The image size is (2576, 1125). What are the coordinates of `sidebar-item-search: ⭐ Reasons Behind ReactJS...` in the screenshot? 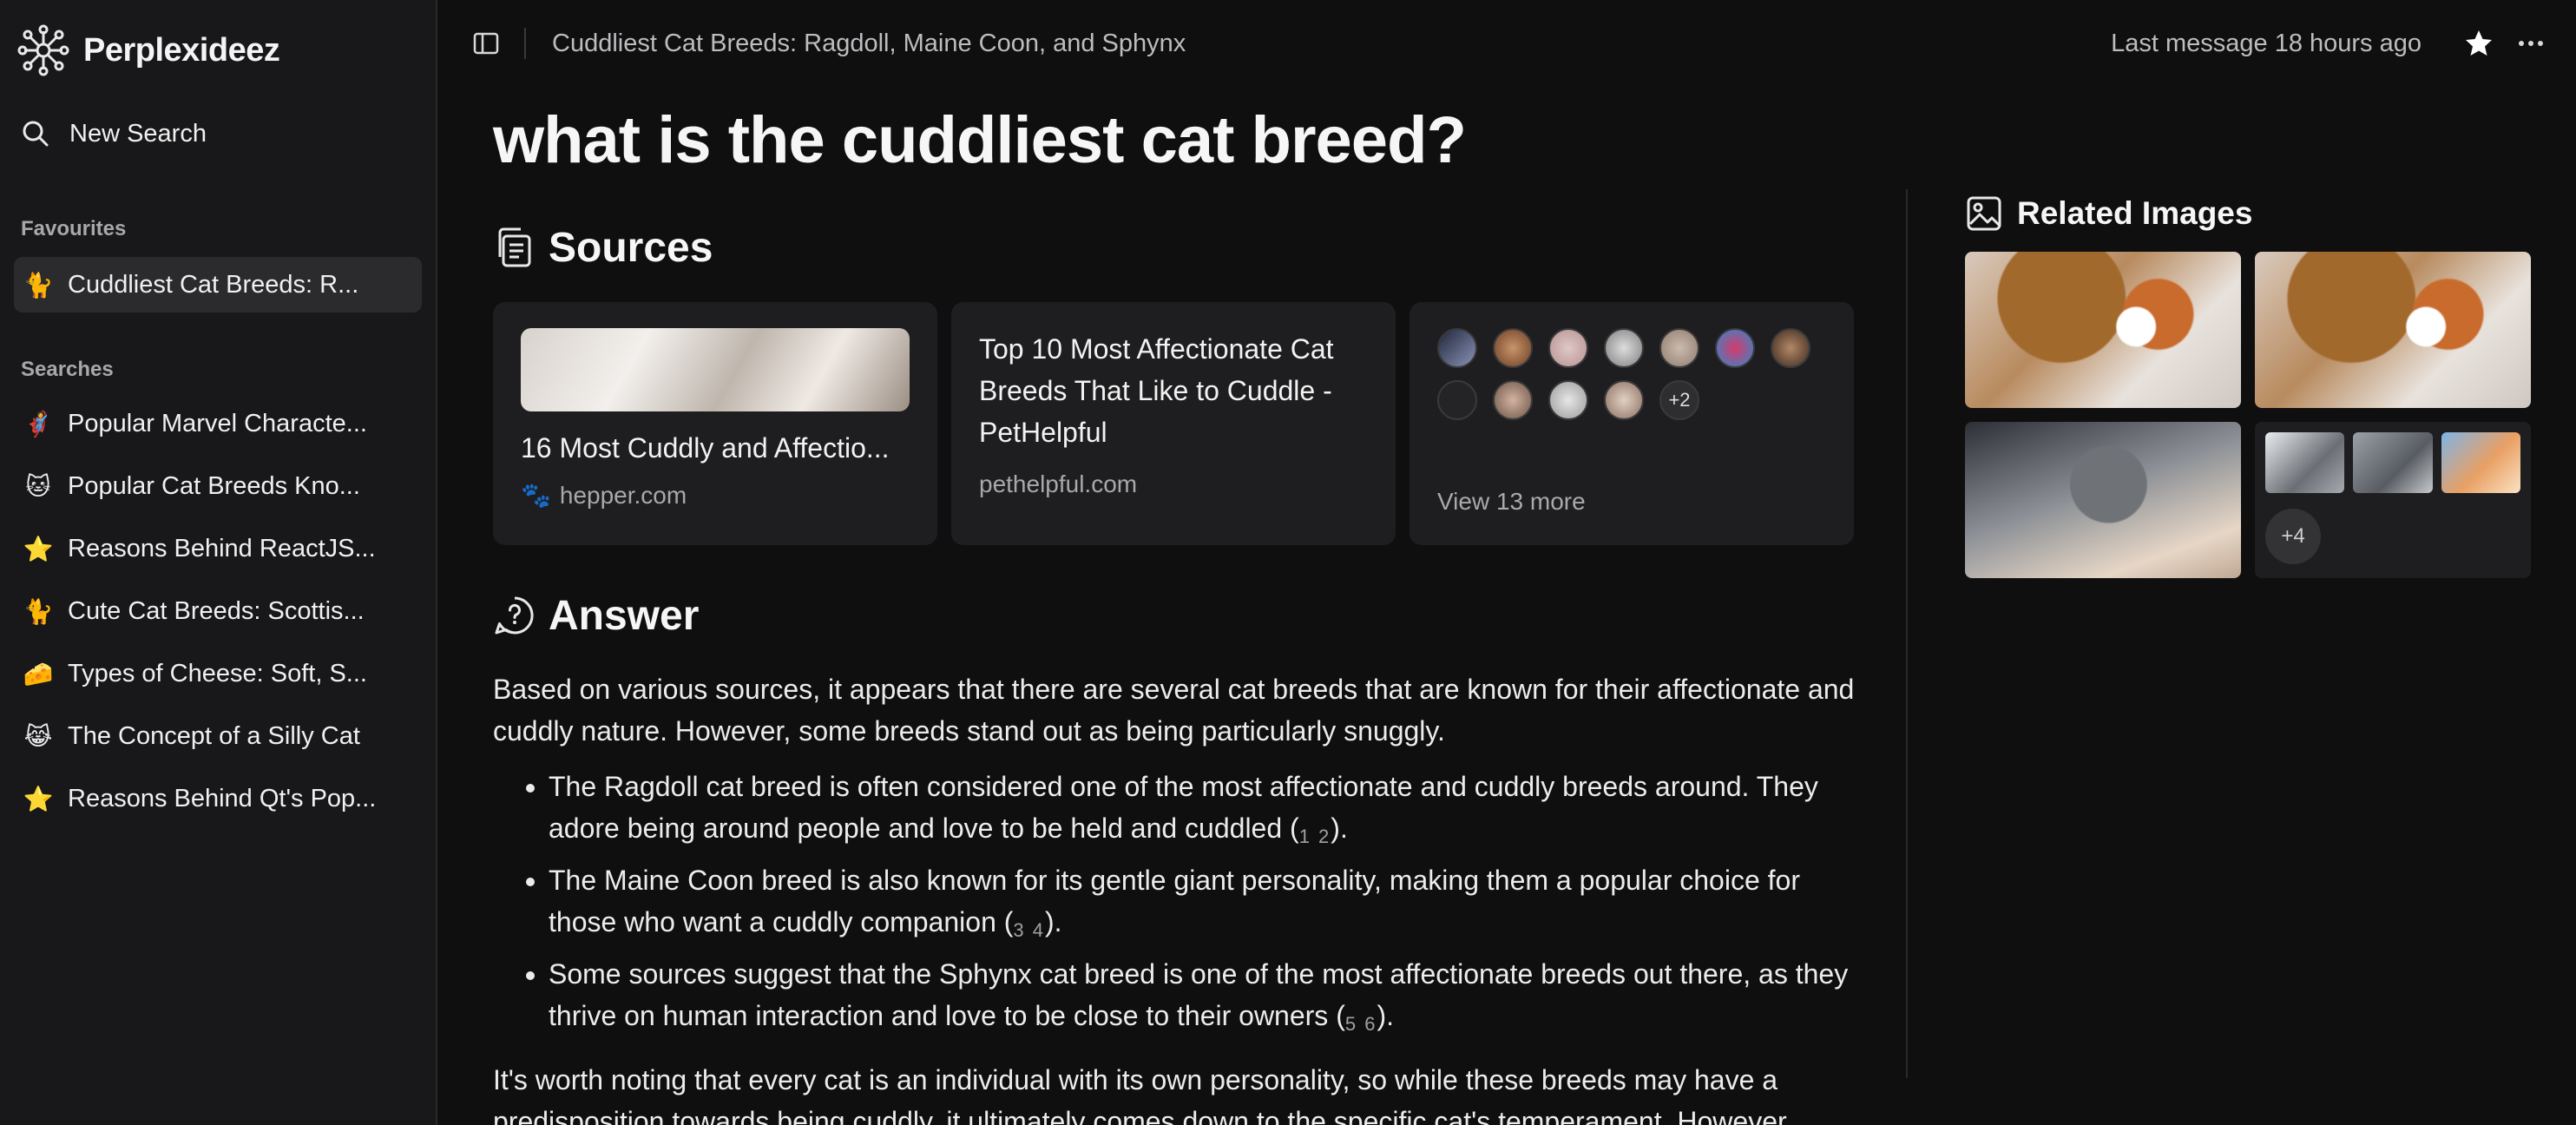 It's located at (218, 548).